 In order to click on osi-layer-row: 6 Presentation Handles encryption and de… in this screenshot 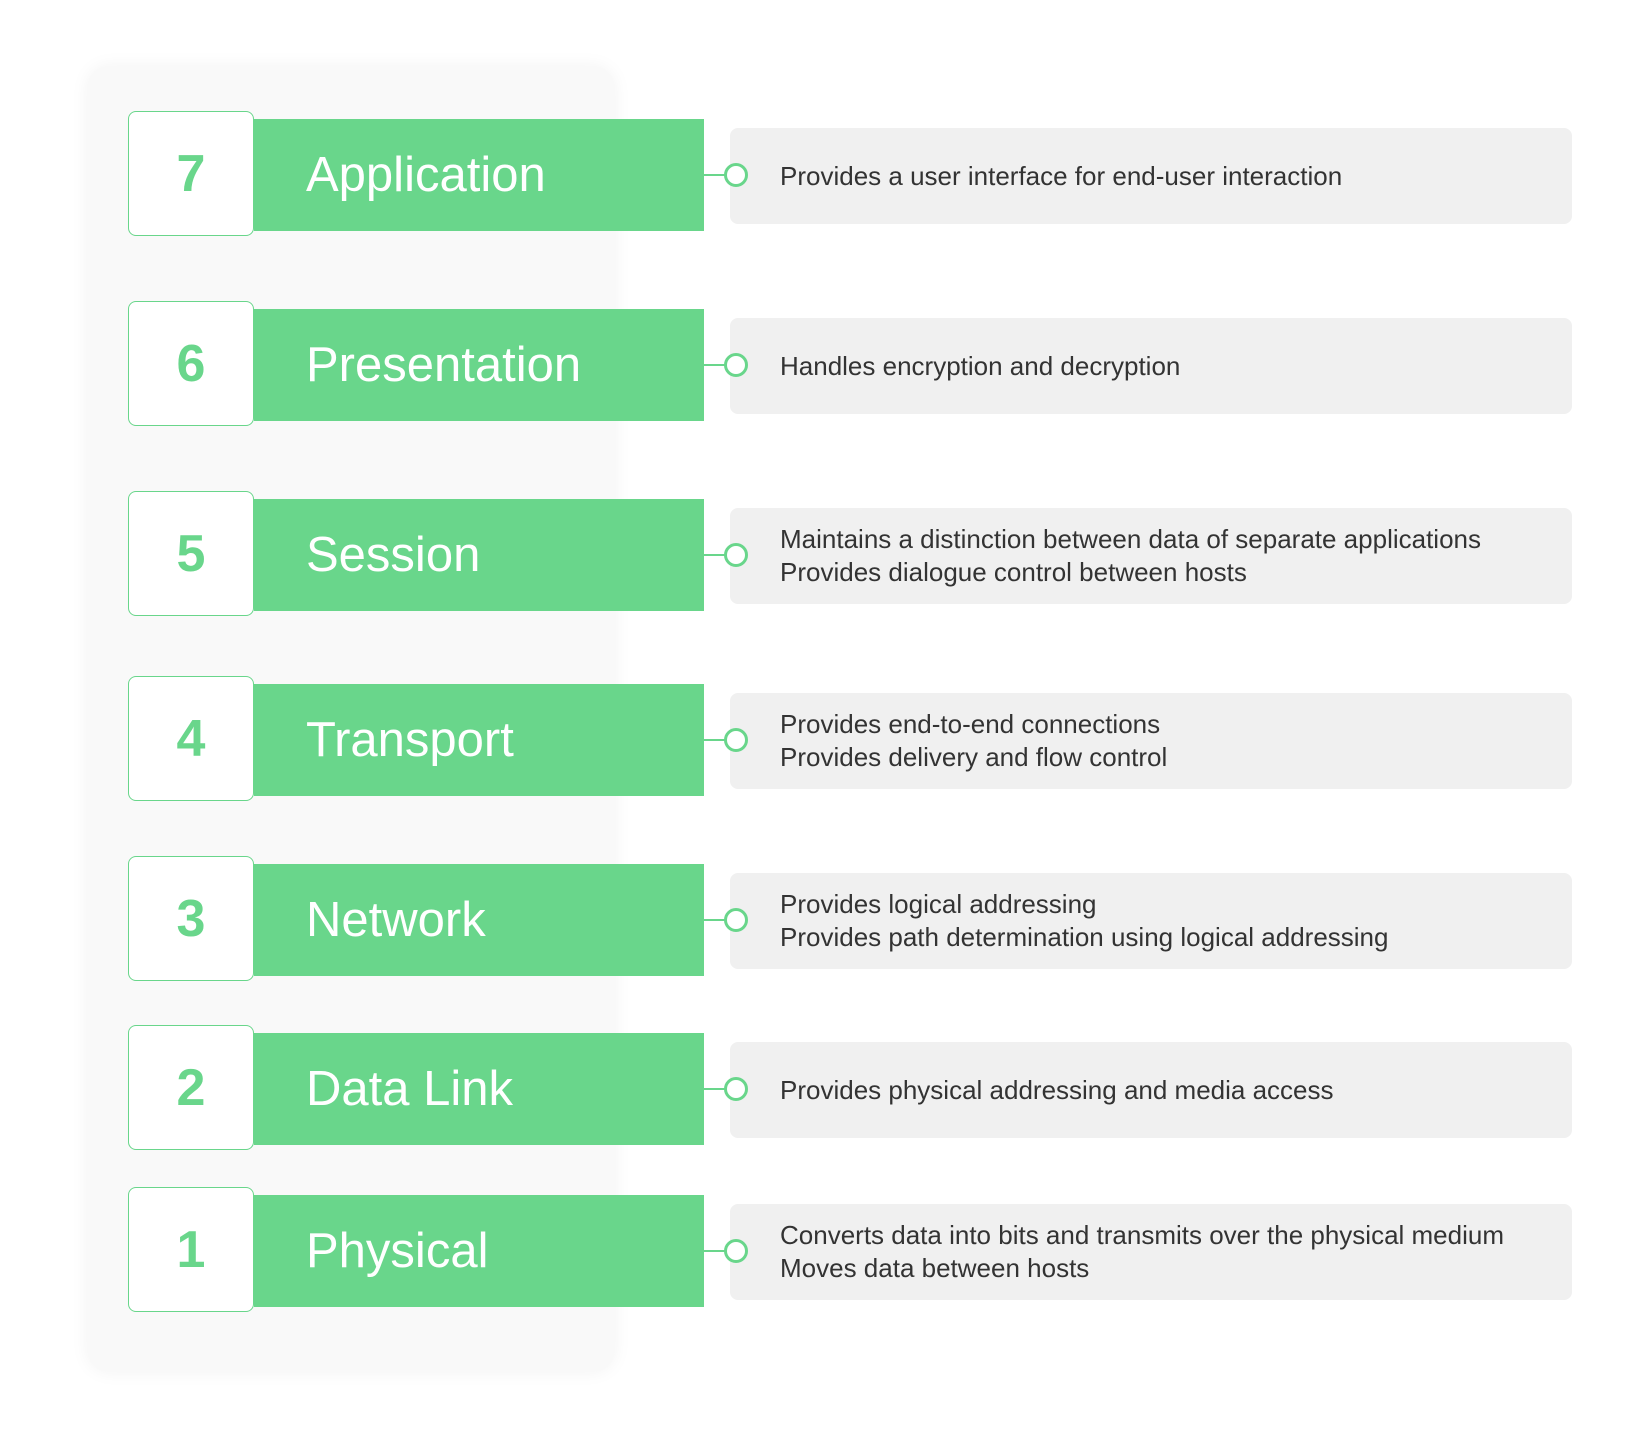, I will do `click(824, 364)`.